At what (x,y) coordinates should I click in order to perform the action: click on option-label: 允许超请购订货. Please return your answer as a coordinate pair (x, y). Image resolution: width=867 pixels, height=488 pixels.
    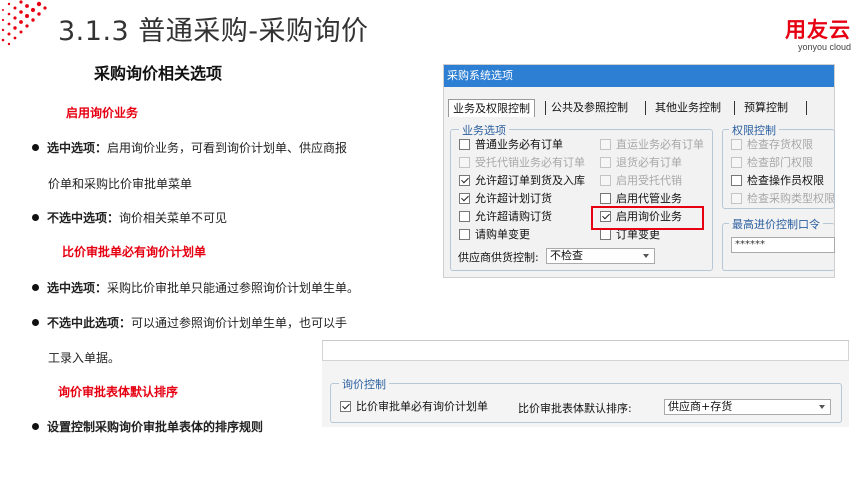
    Looking at the image, I should click on (513, 216).